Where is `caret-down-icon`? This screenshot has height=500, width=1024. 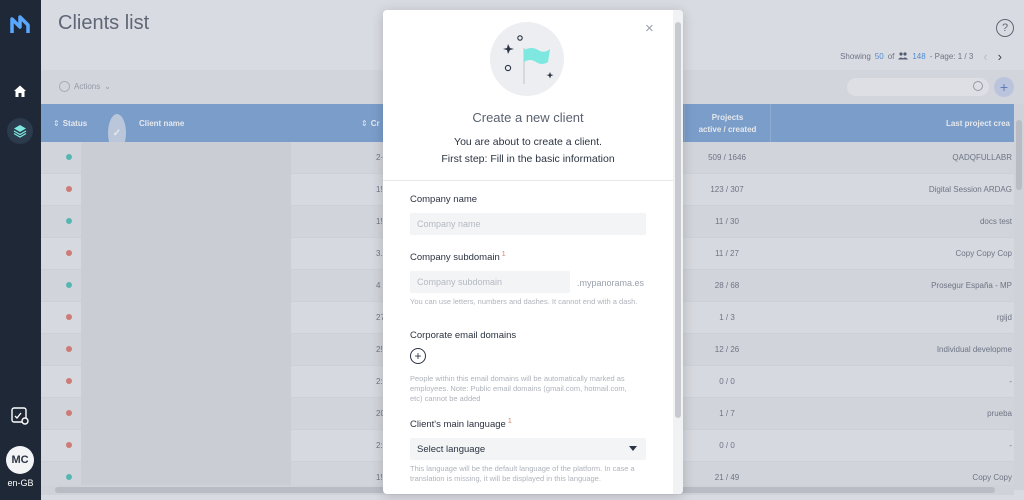 caret-down-icon is located at coordinates (633, 448).